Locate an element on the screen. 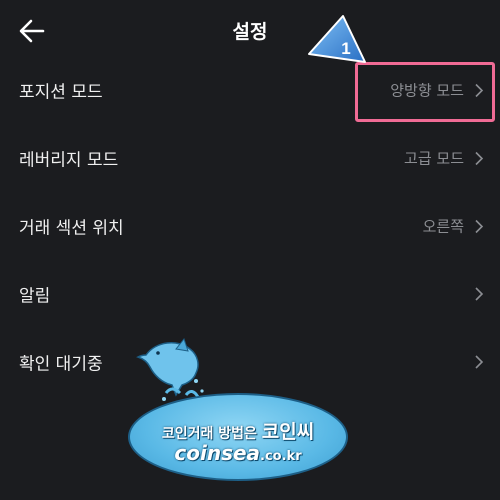  watermark-brand: 코인씨 is located at coordinates (288, 432).